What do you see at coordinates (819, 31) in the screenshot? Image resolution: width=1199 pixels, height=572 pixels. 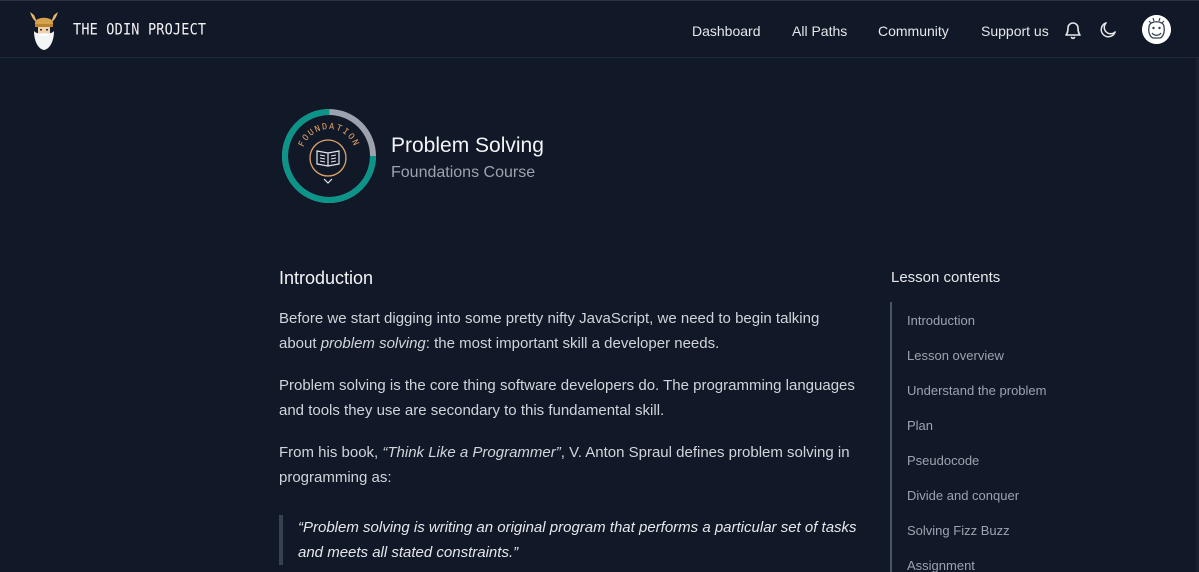 I see `nav-link-all-paths: All Paths` at bounding box center [819, 31].